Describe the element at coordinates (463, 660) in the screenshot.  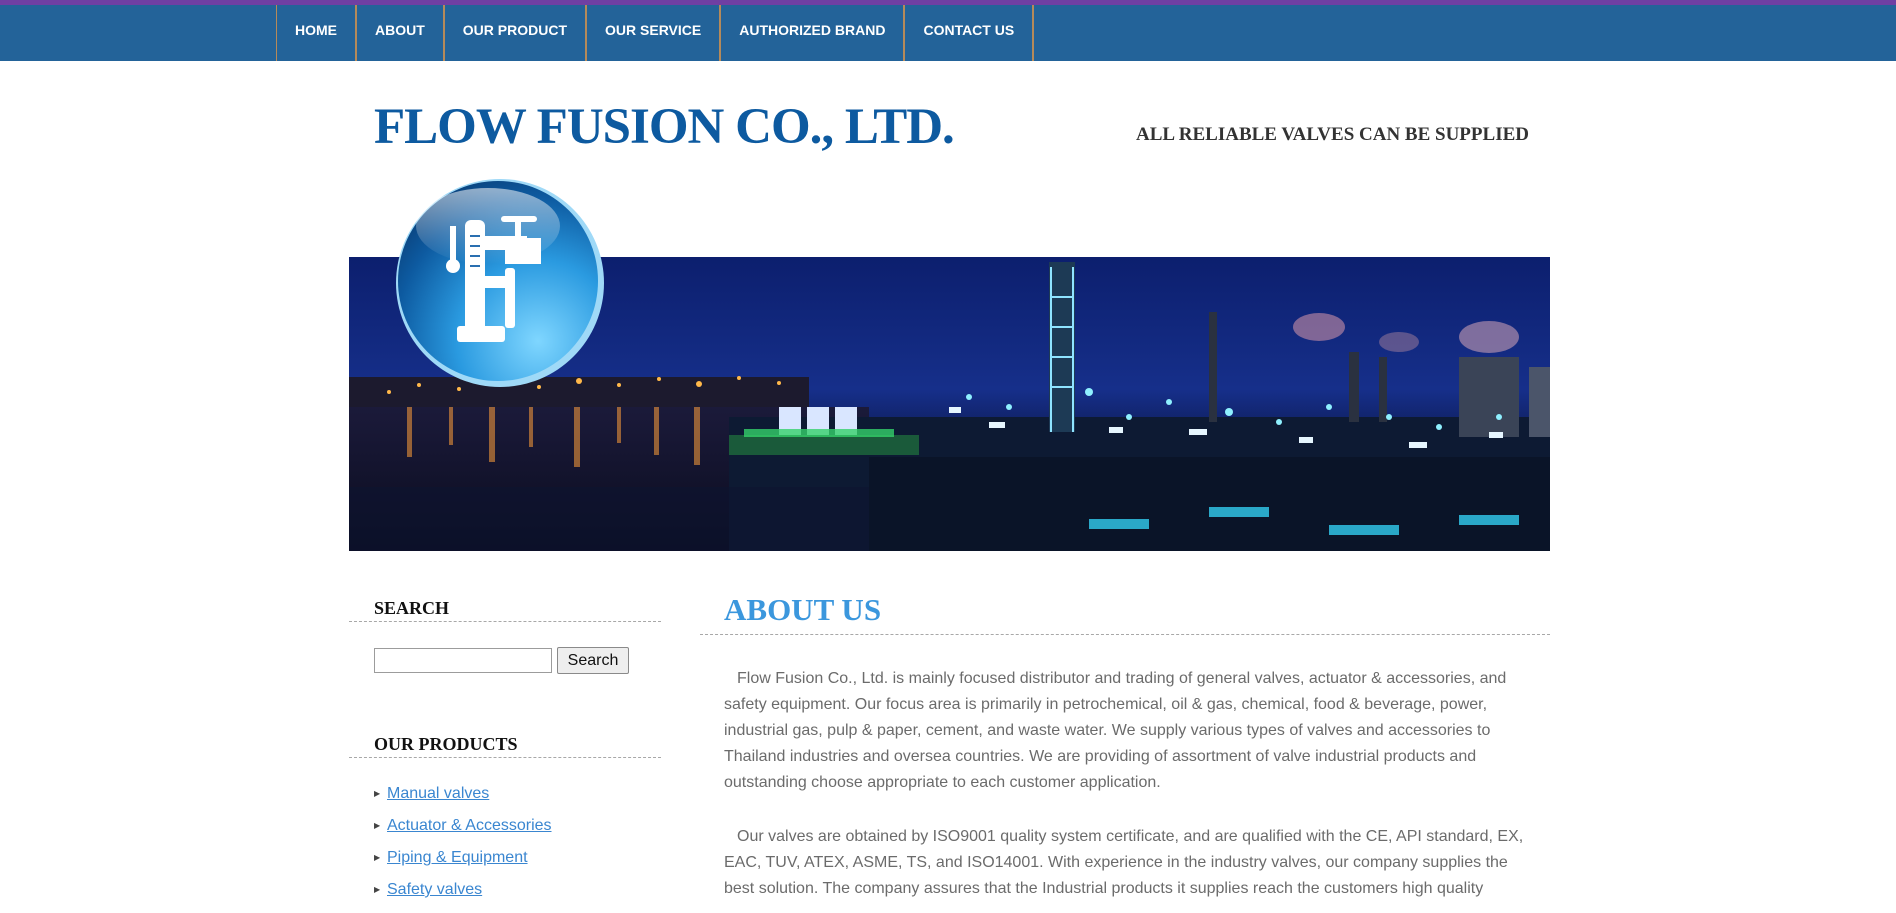
I see `search-input` at that location.